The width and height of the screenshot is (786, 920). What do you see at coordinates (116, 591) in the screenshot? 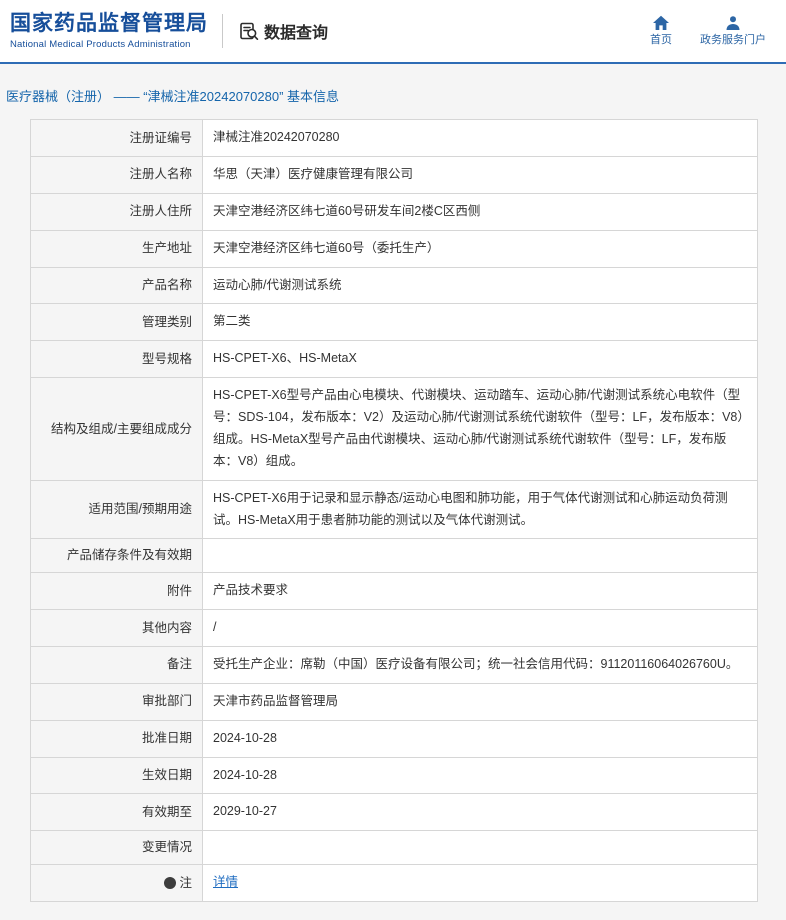
I see `field-label: 附件` at bounding box center [116, 591].